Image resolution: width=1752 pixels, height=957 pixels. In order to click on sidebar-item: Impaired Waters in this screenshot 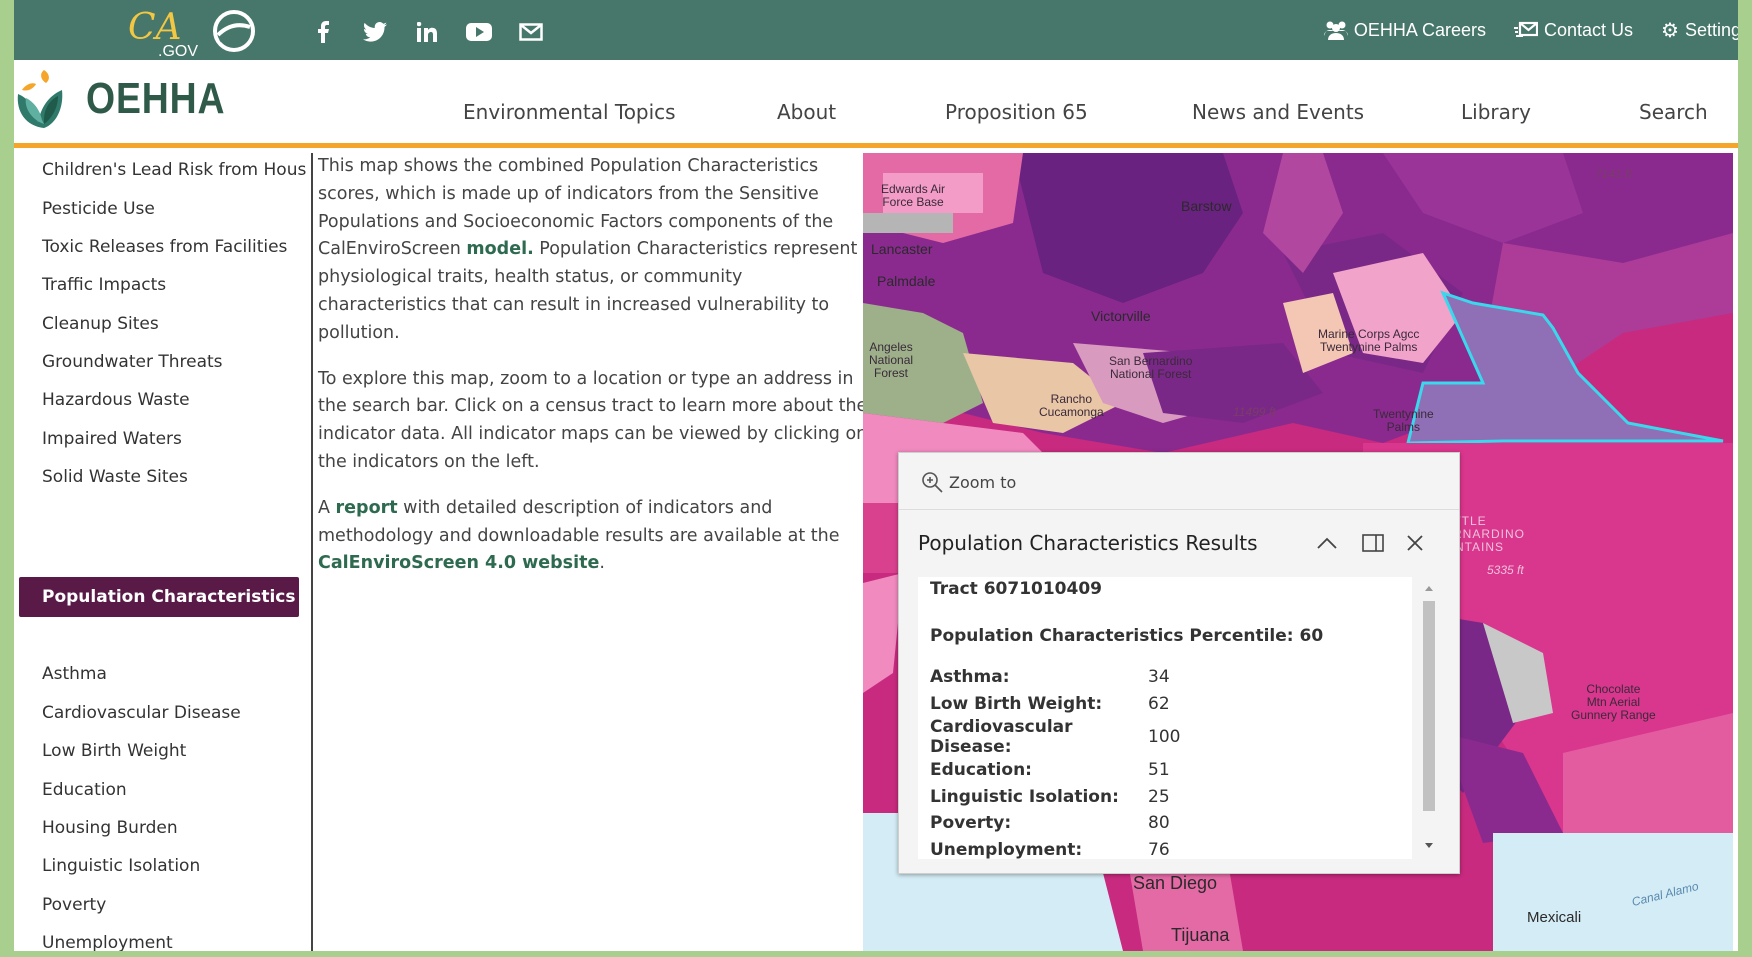, I will do `click(112, 439)`.